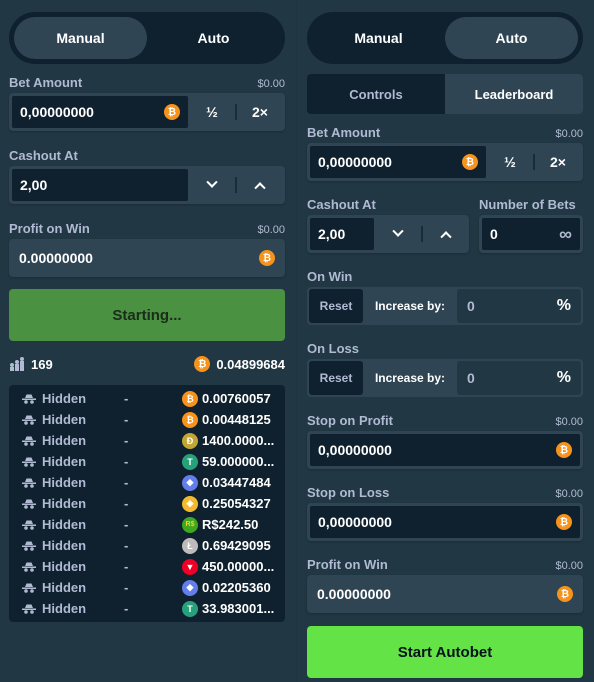 Image resolution: width=594 pixels, height=682 pixels. Describe the element at coordinates (445, 450) in the screenshot. I see `stop-on-profit-input: 0,00000000 ₿` at that location.